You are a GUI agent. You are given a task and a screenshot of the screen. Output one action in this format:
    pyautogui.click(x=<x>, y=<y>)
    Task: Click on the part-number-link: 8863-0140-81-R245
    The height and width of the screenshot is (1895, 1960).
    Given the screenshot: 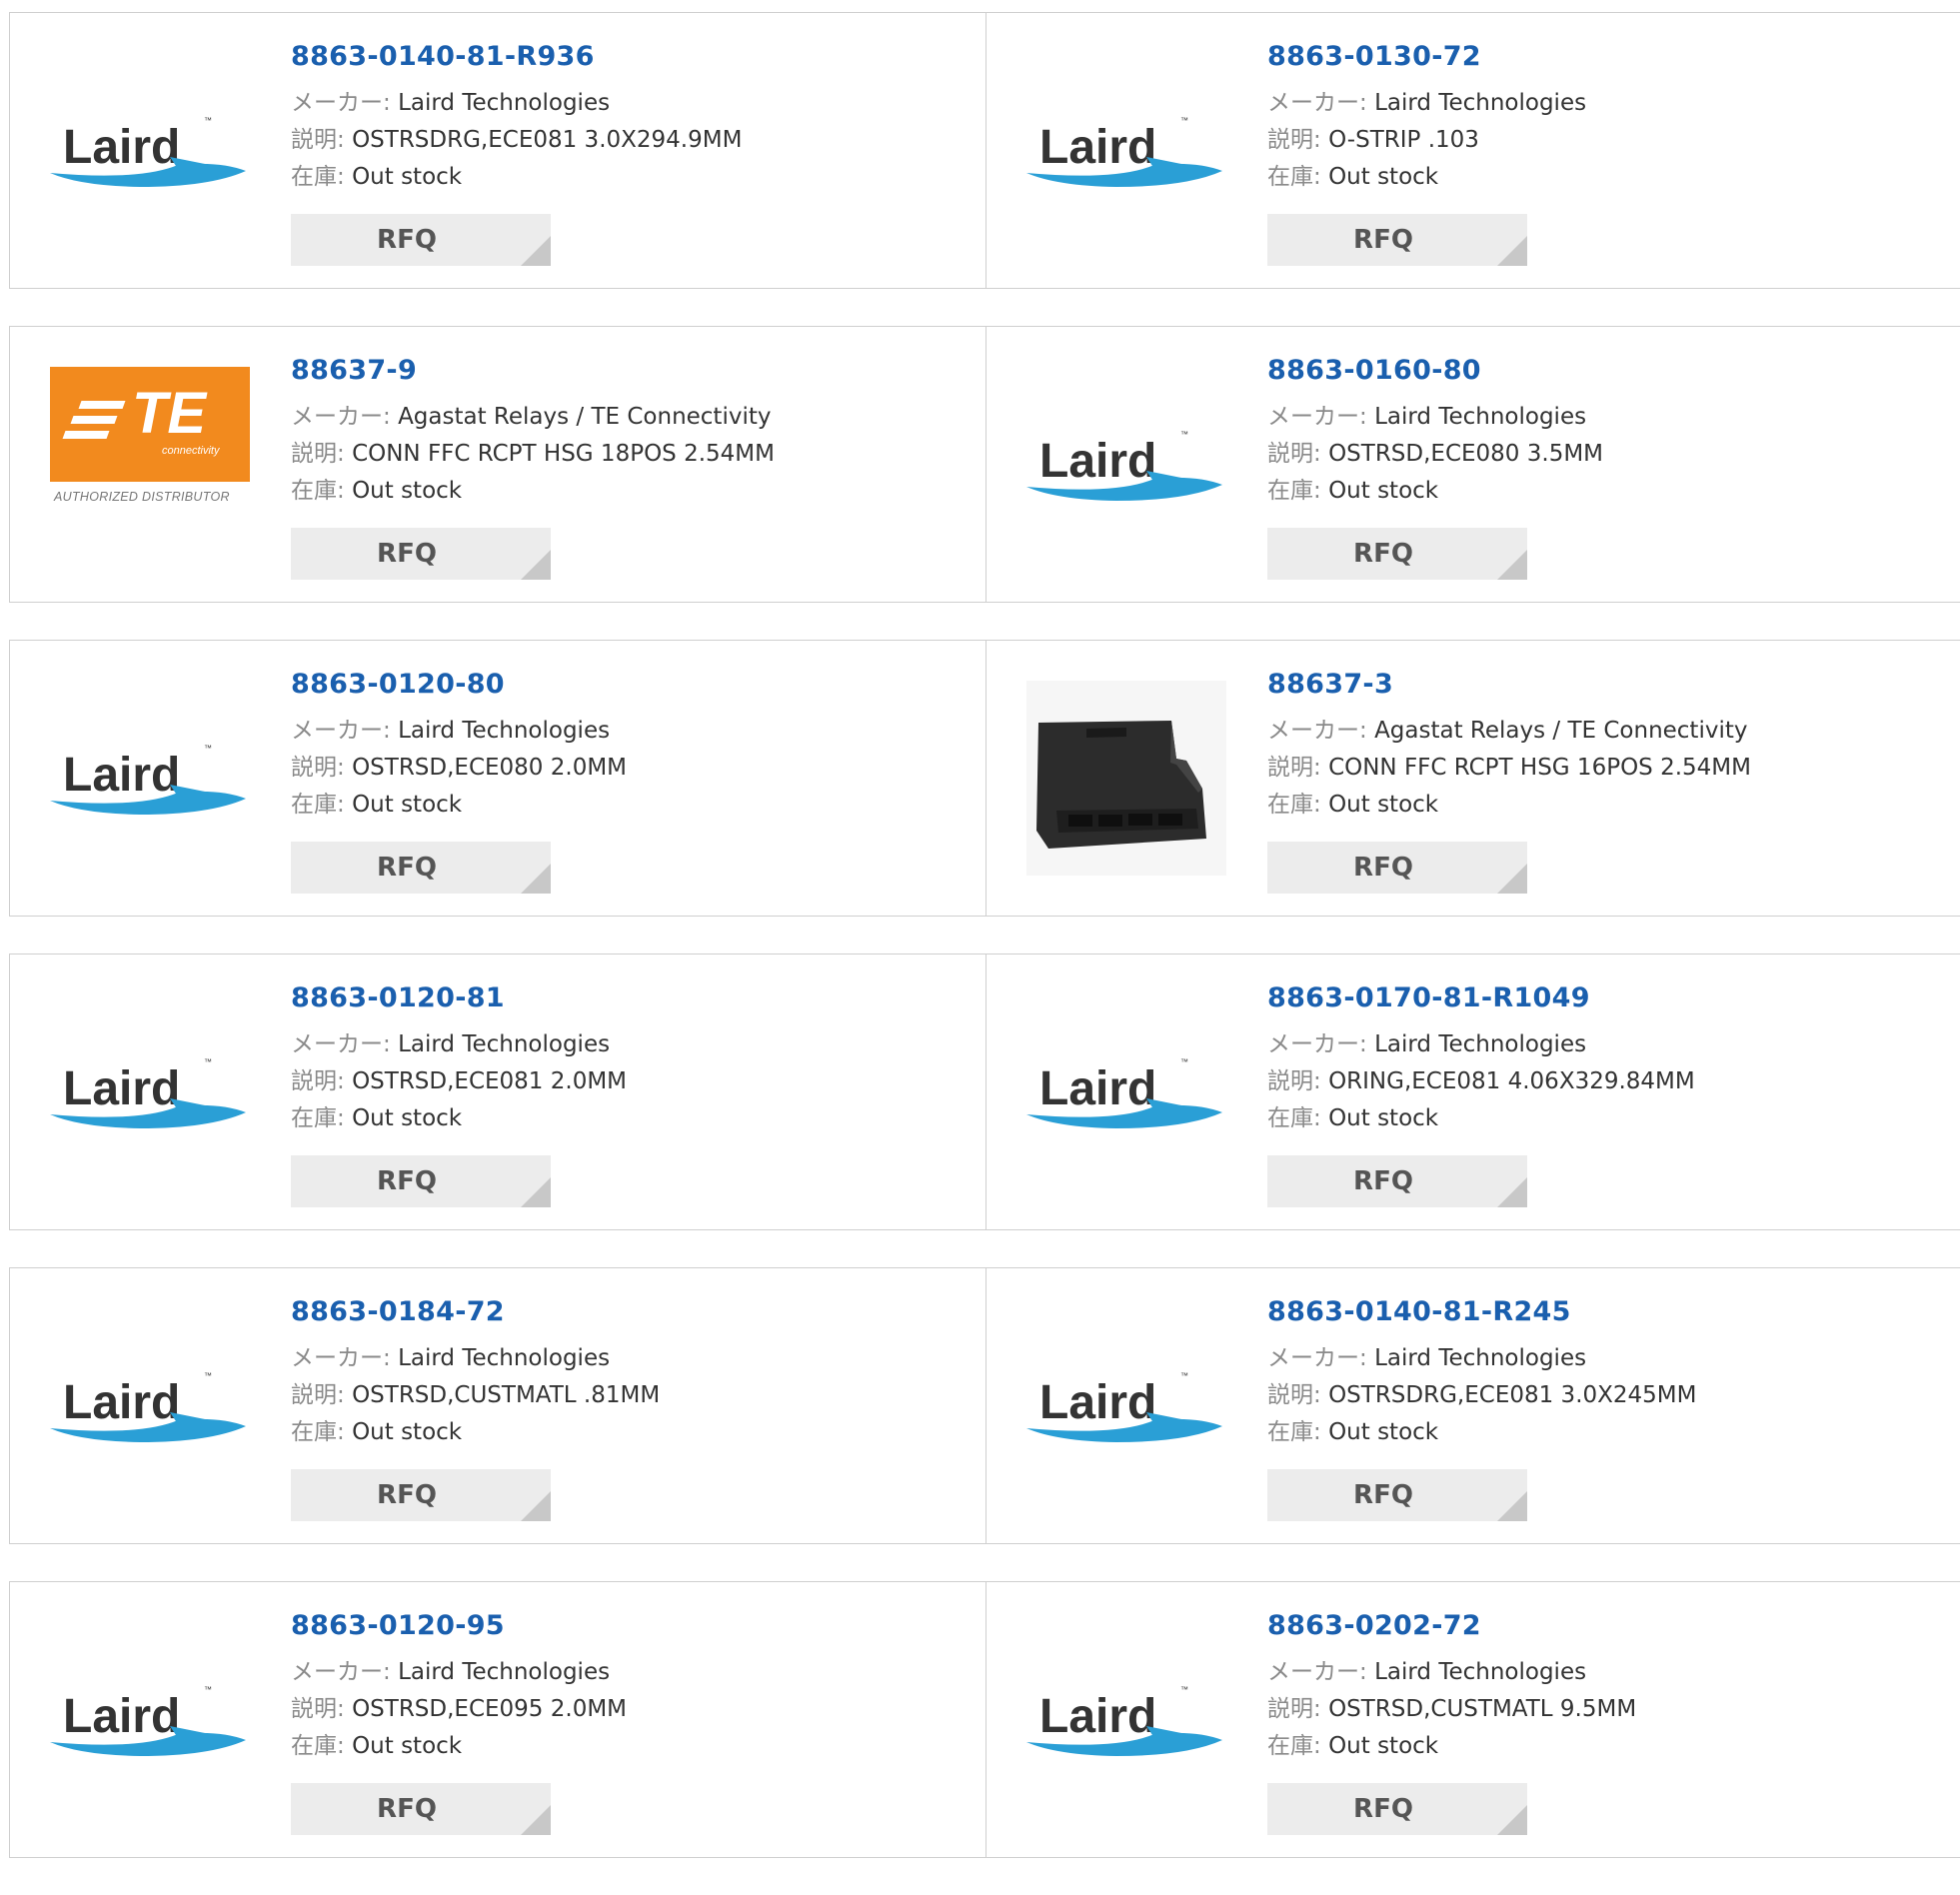 What is the action you would take?
    pyautogui.click(x=1482, y=1312)
    